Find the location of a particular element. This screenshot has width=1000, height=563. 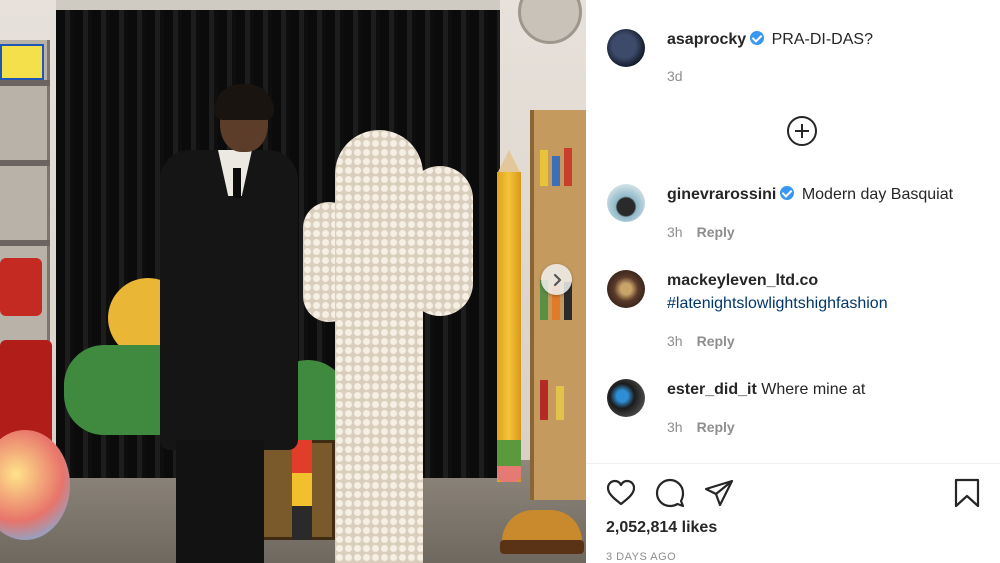

author-username: asaprocky is located at coordinates (706, 39).